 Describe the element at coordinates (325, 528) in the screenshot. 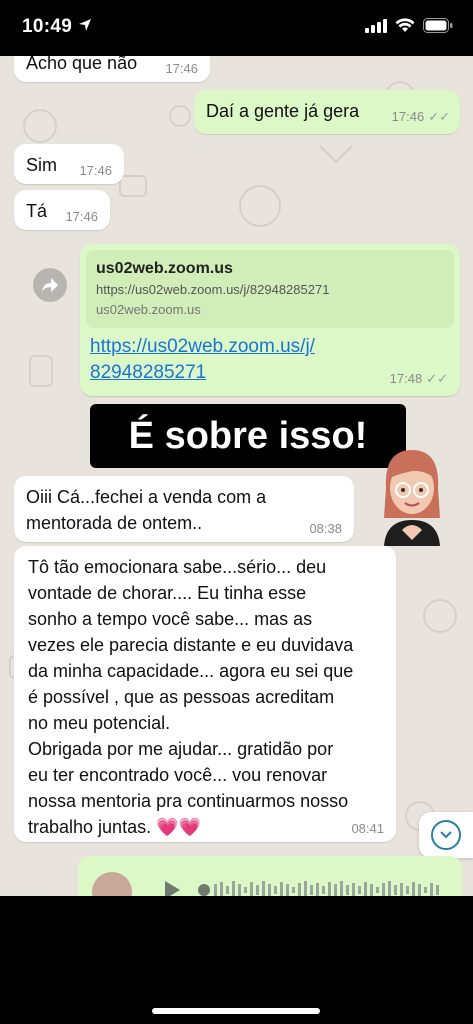

I see `message-time: 08:38` at that location.